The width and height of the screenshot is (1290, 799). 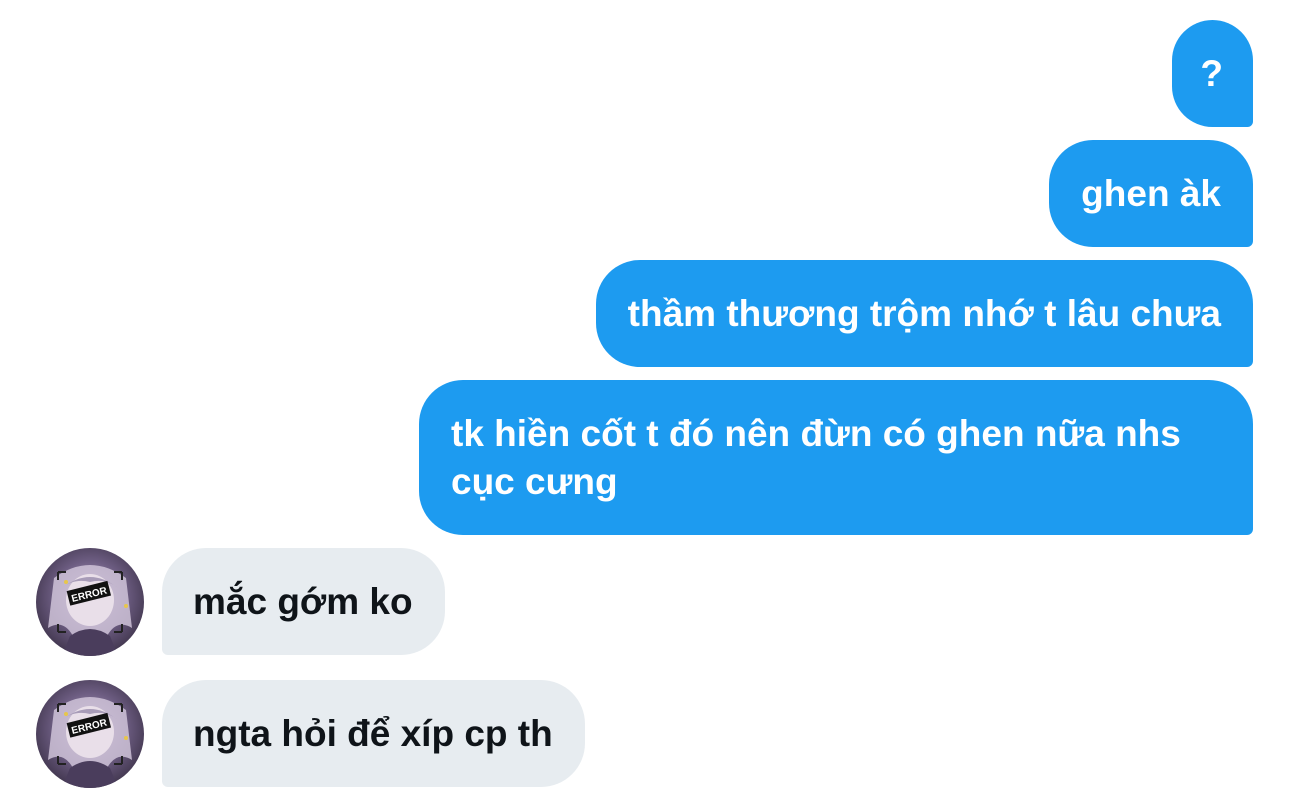 I want to click on message-text: mắc gớm ko, so click(x=303, y=601).